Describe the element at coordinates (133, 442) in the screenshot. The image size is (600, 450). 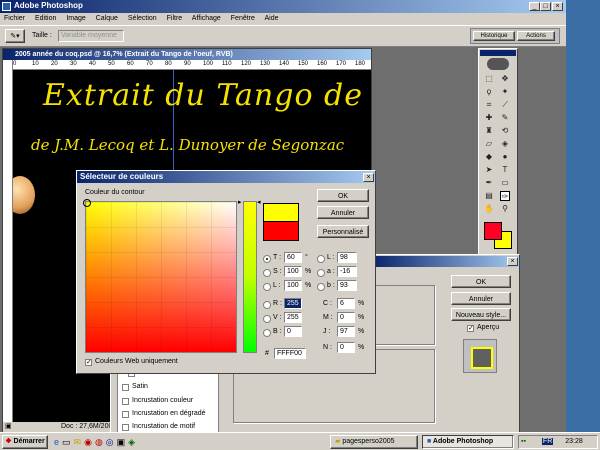
I see `app-icon-5: ◈` at that location.